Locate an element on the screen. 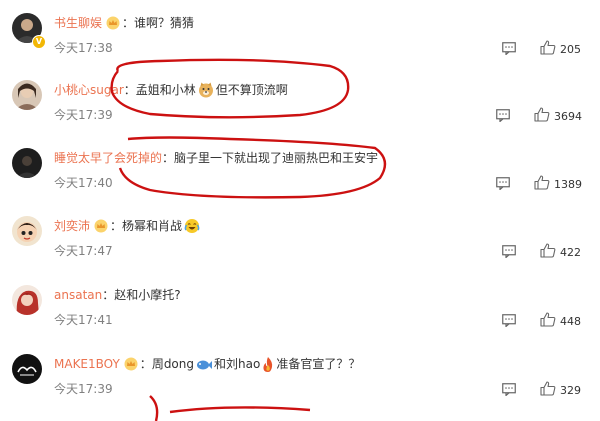  comment-text-after: 准备官宣了？？ is located at coordinates (318, 364).